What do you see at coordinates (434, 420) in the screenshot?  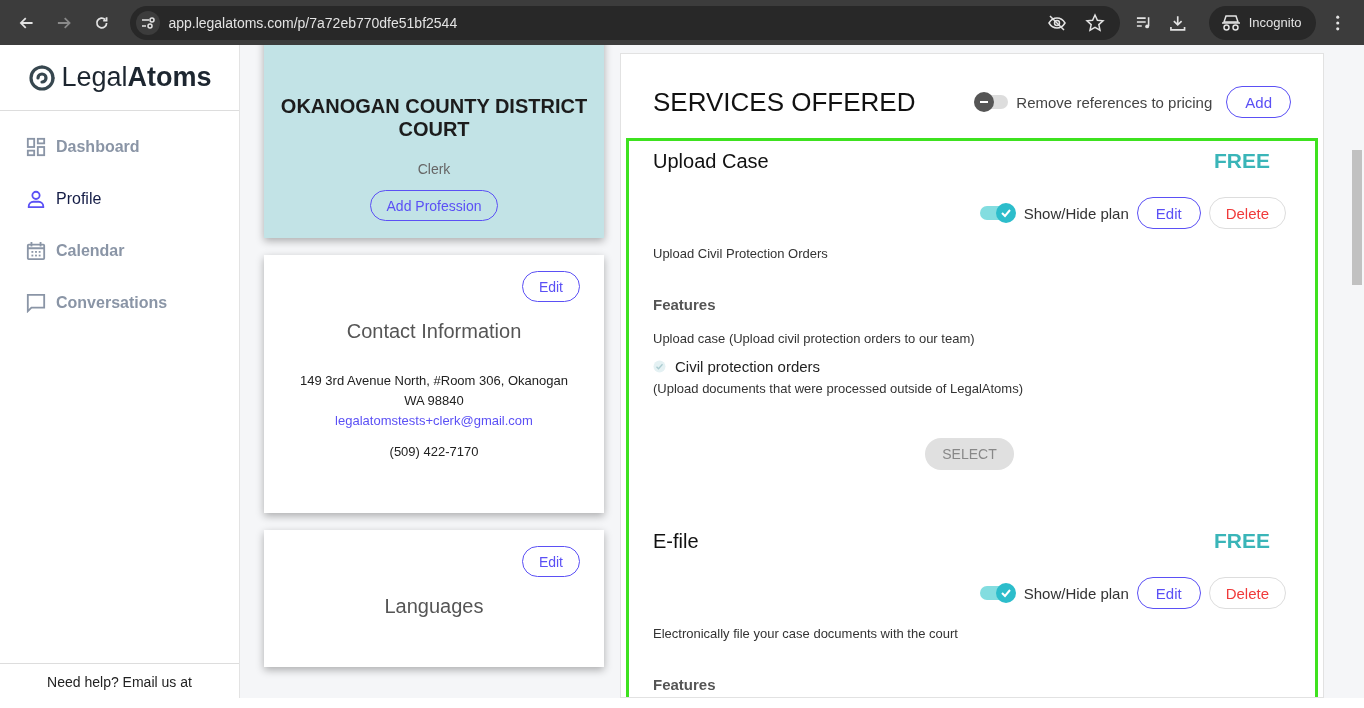 I see `email-link: legalatomstests+clerk@gmail.com` at bounding box center [434, 420].